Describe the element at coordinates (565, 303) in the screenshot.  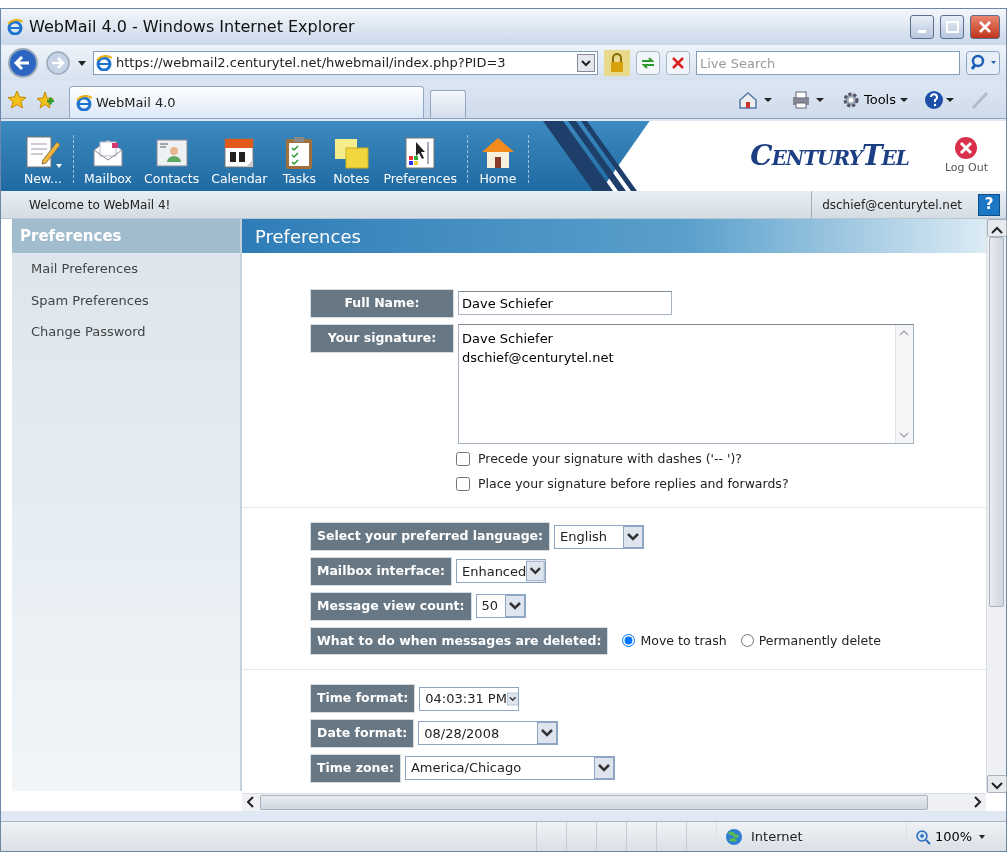
I see `name-field: Dave Schiefer` at that location.